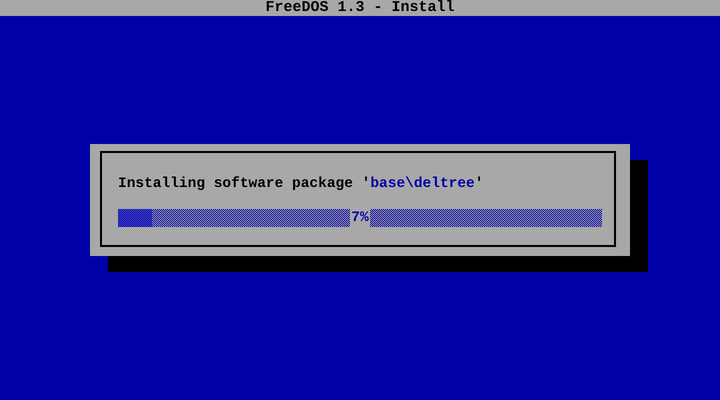 This screenshot has width=720, height=400. I want to click on window-title: FreeDOS 1.3 - Install, so click(360, 8).